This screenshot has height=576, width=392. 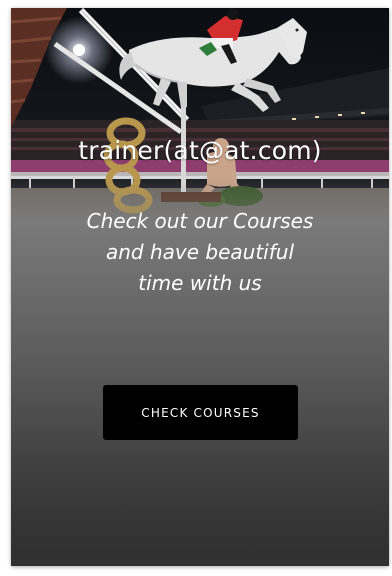 What do you see at coordinates (200, 221) in the screenshot?
I see `tagline-line-1: Check out our Courses` at bounding box center [200, 221].